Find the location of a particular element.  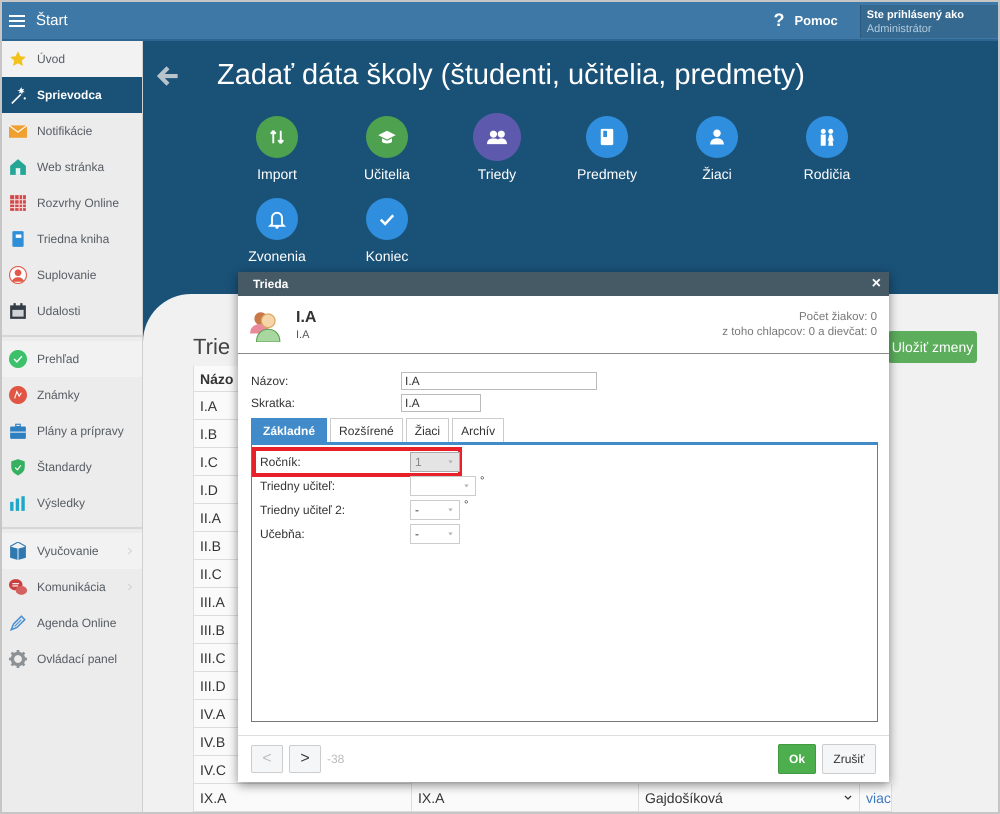

sidebar-label: Rozvrhy Online is located at coordinates (78, 203).